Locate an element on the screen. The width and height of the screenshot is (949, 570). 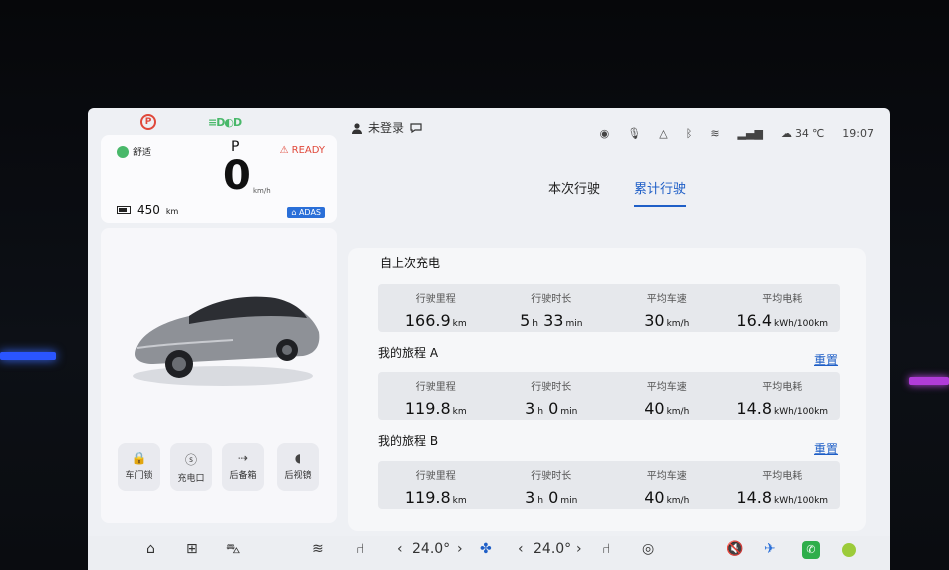
drive-mode: 舒适 is located at coordinates (134, 151).